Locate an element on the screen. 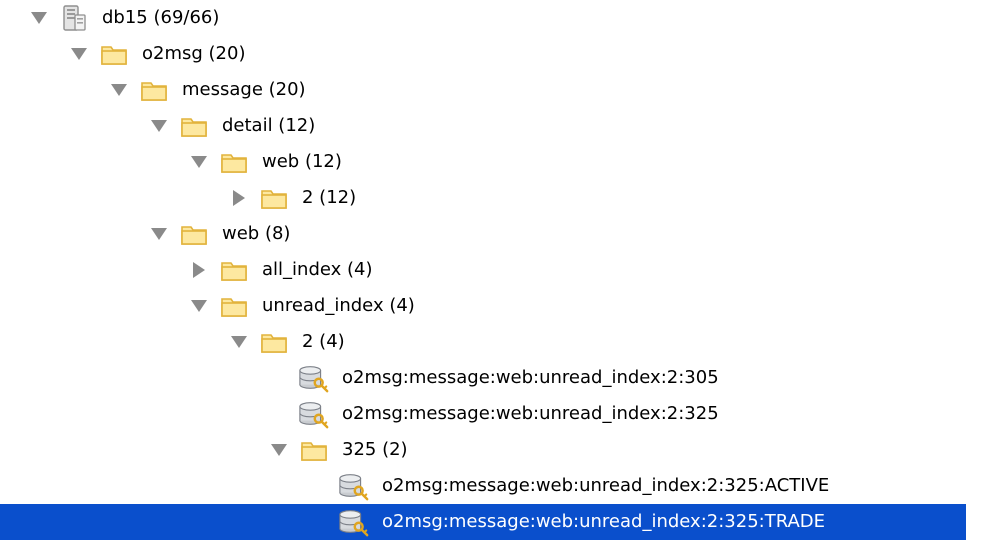 The width and height of the screenshot is (994, 546). server-icon is located at coordinates (74, 18).